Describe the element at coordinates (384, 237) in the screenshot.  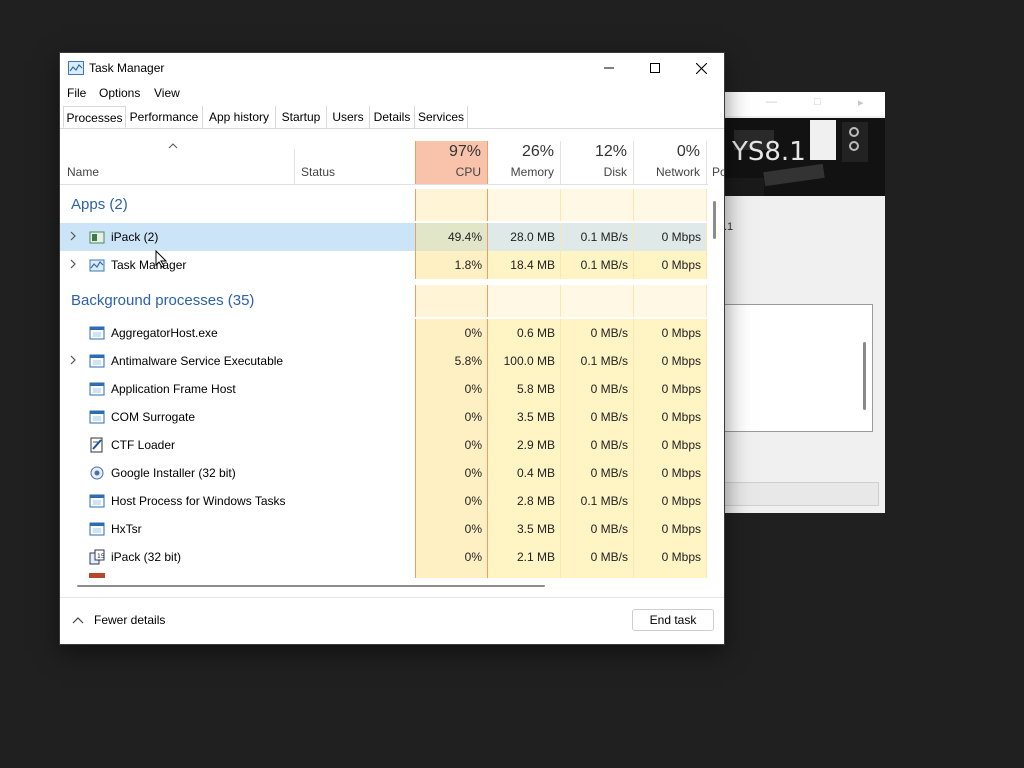
I see `process-row: iPack (2) 49.4% 28.0 MB 0.1 MB/s 0 Mbps` at that location.